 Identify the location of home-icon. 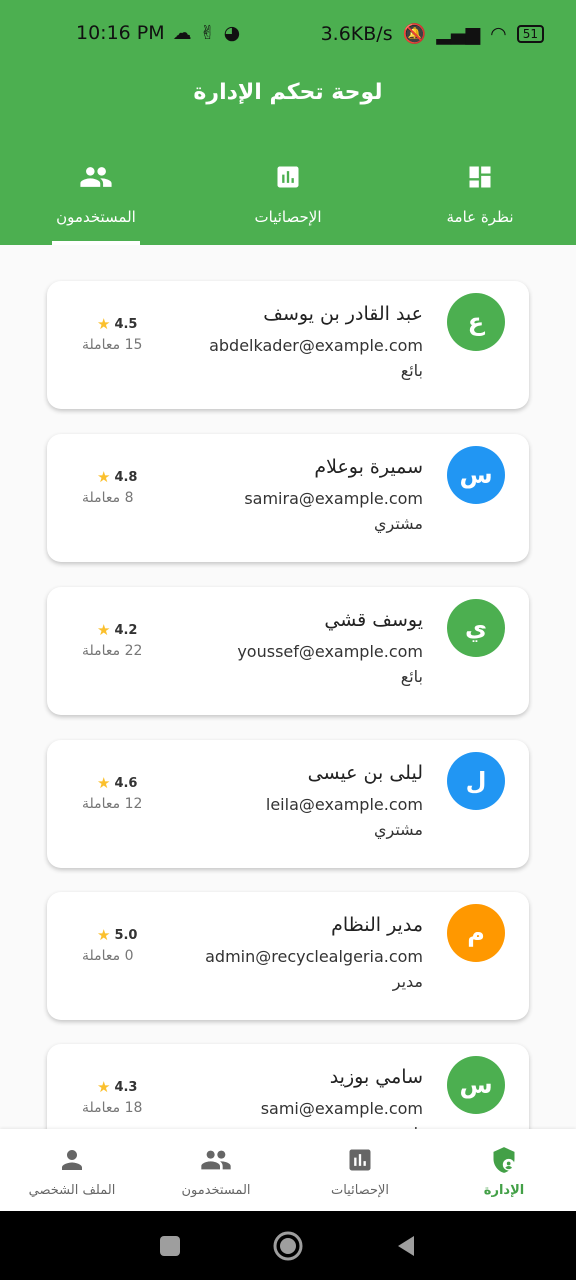
(288, 1246).